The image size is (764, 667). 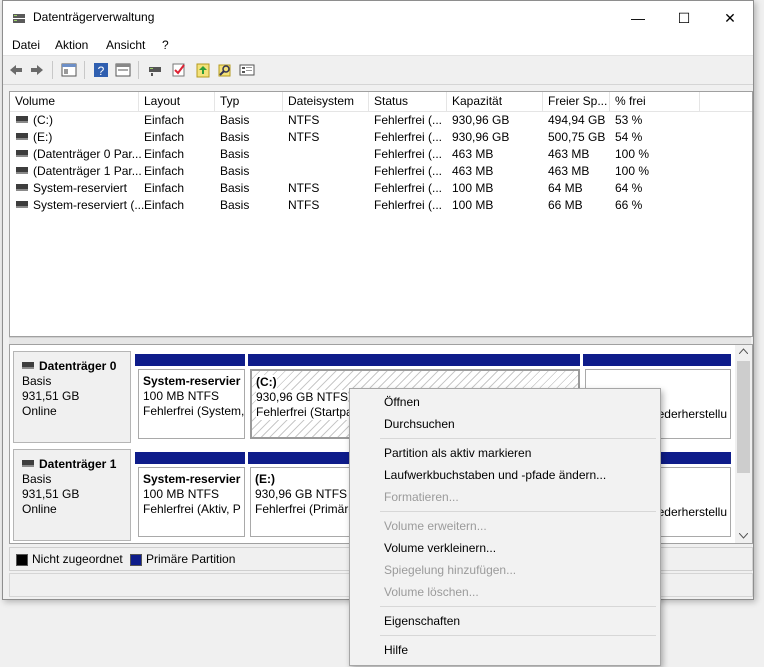 What do you see at coordinates (37, 70) in the screenshot?
I see `forward-icon` at bounding box center [37, 70].